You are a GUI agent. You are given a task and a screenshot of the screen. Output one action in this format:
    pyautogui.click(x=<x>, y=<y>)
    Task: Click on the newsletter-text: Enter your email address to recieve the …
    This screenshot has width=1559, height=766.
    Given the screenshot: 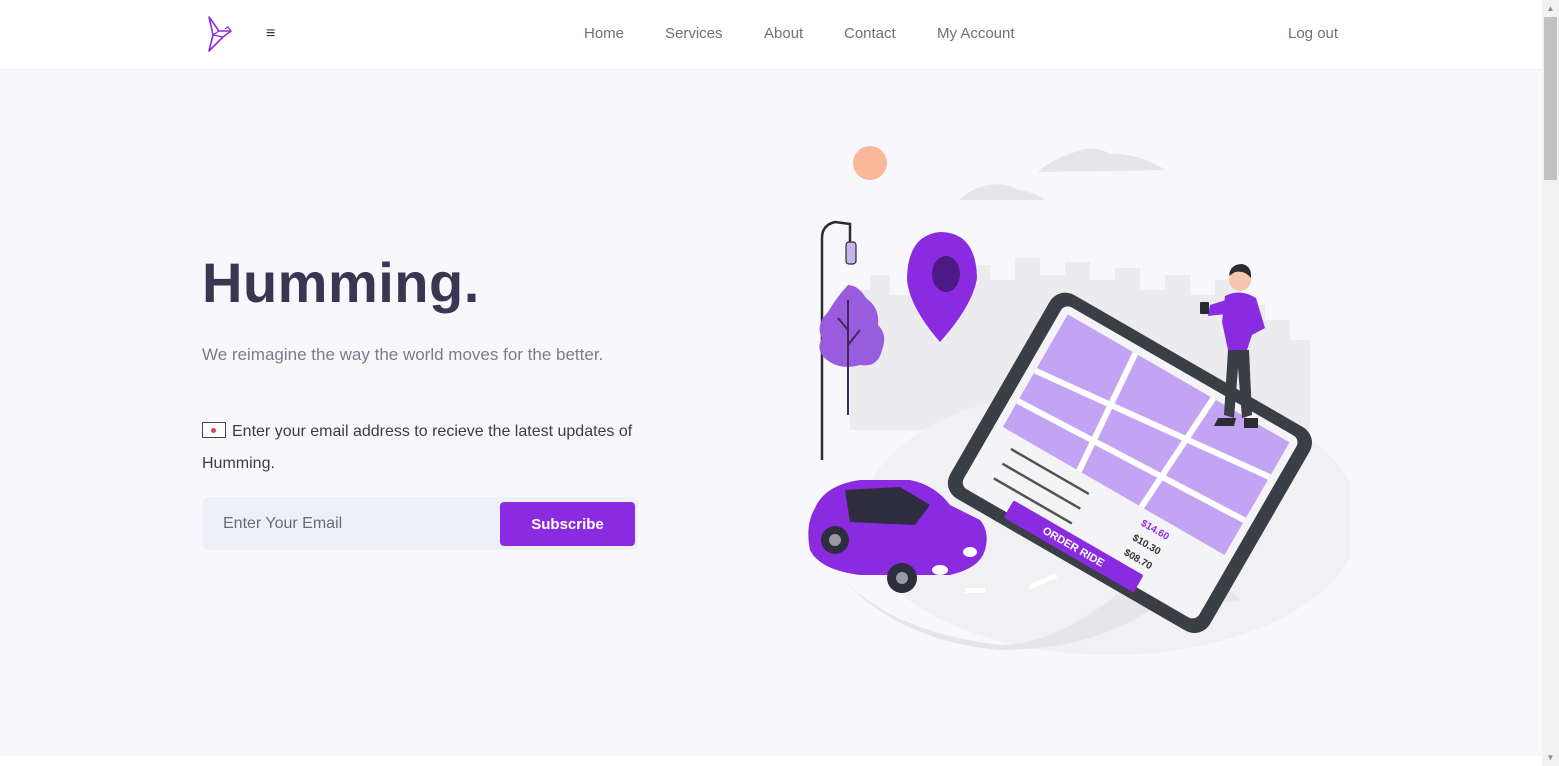 What is the action you would take?
    pyautogui.click(x=422, y=448)
    